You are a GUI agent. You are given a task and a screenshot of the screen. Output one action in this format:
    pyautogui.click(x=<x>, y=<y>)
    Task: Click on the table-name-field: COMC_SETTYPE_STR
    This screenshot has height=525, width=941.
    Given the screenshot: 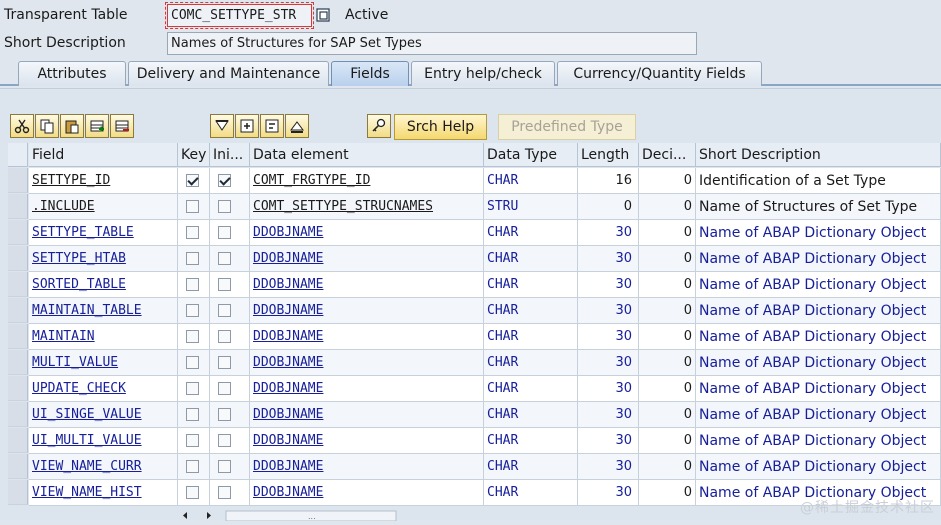 What is the action you would take?
    pyautogui.click(x=239, y=15)
    